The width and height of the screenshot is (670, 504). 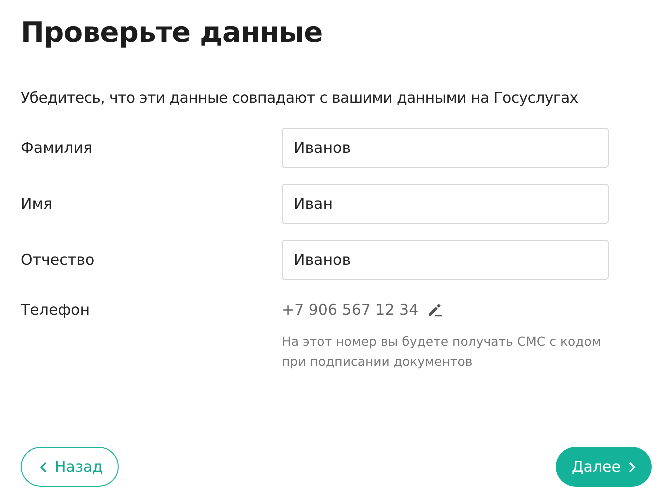 What do you see at coordinates (445, 204) in the screenshot?
I see `input-field: Иван` at bounding box center [445, 204].